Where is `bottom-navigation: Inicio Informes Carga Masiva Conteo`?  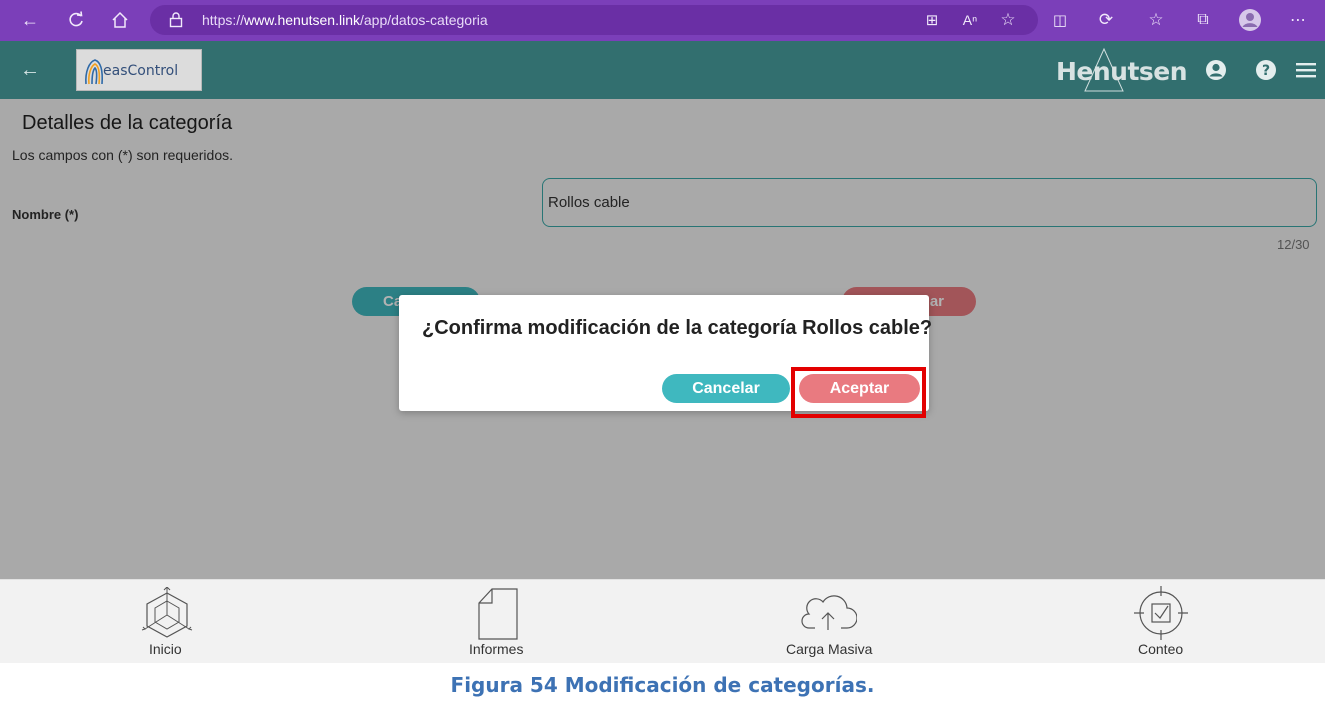 bottom-navigation: Inicio Informes Carga Masiva Conteo is located at coordinates (662, 621).